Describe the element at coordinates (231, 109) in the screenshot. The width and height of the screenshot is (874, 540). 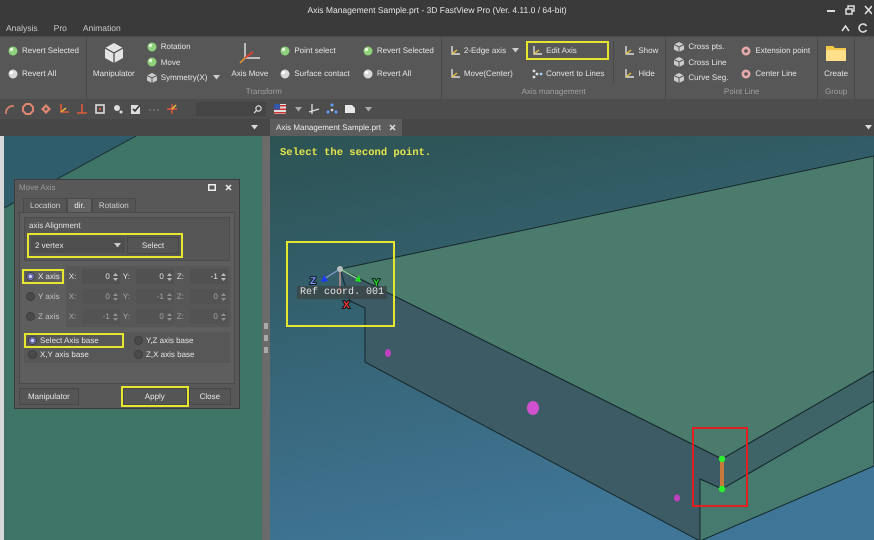
I see `search-field` at that location.